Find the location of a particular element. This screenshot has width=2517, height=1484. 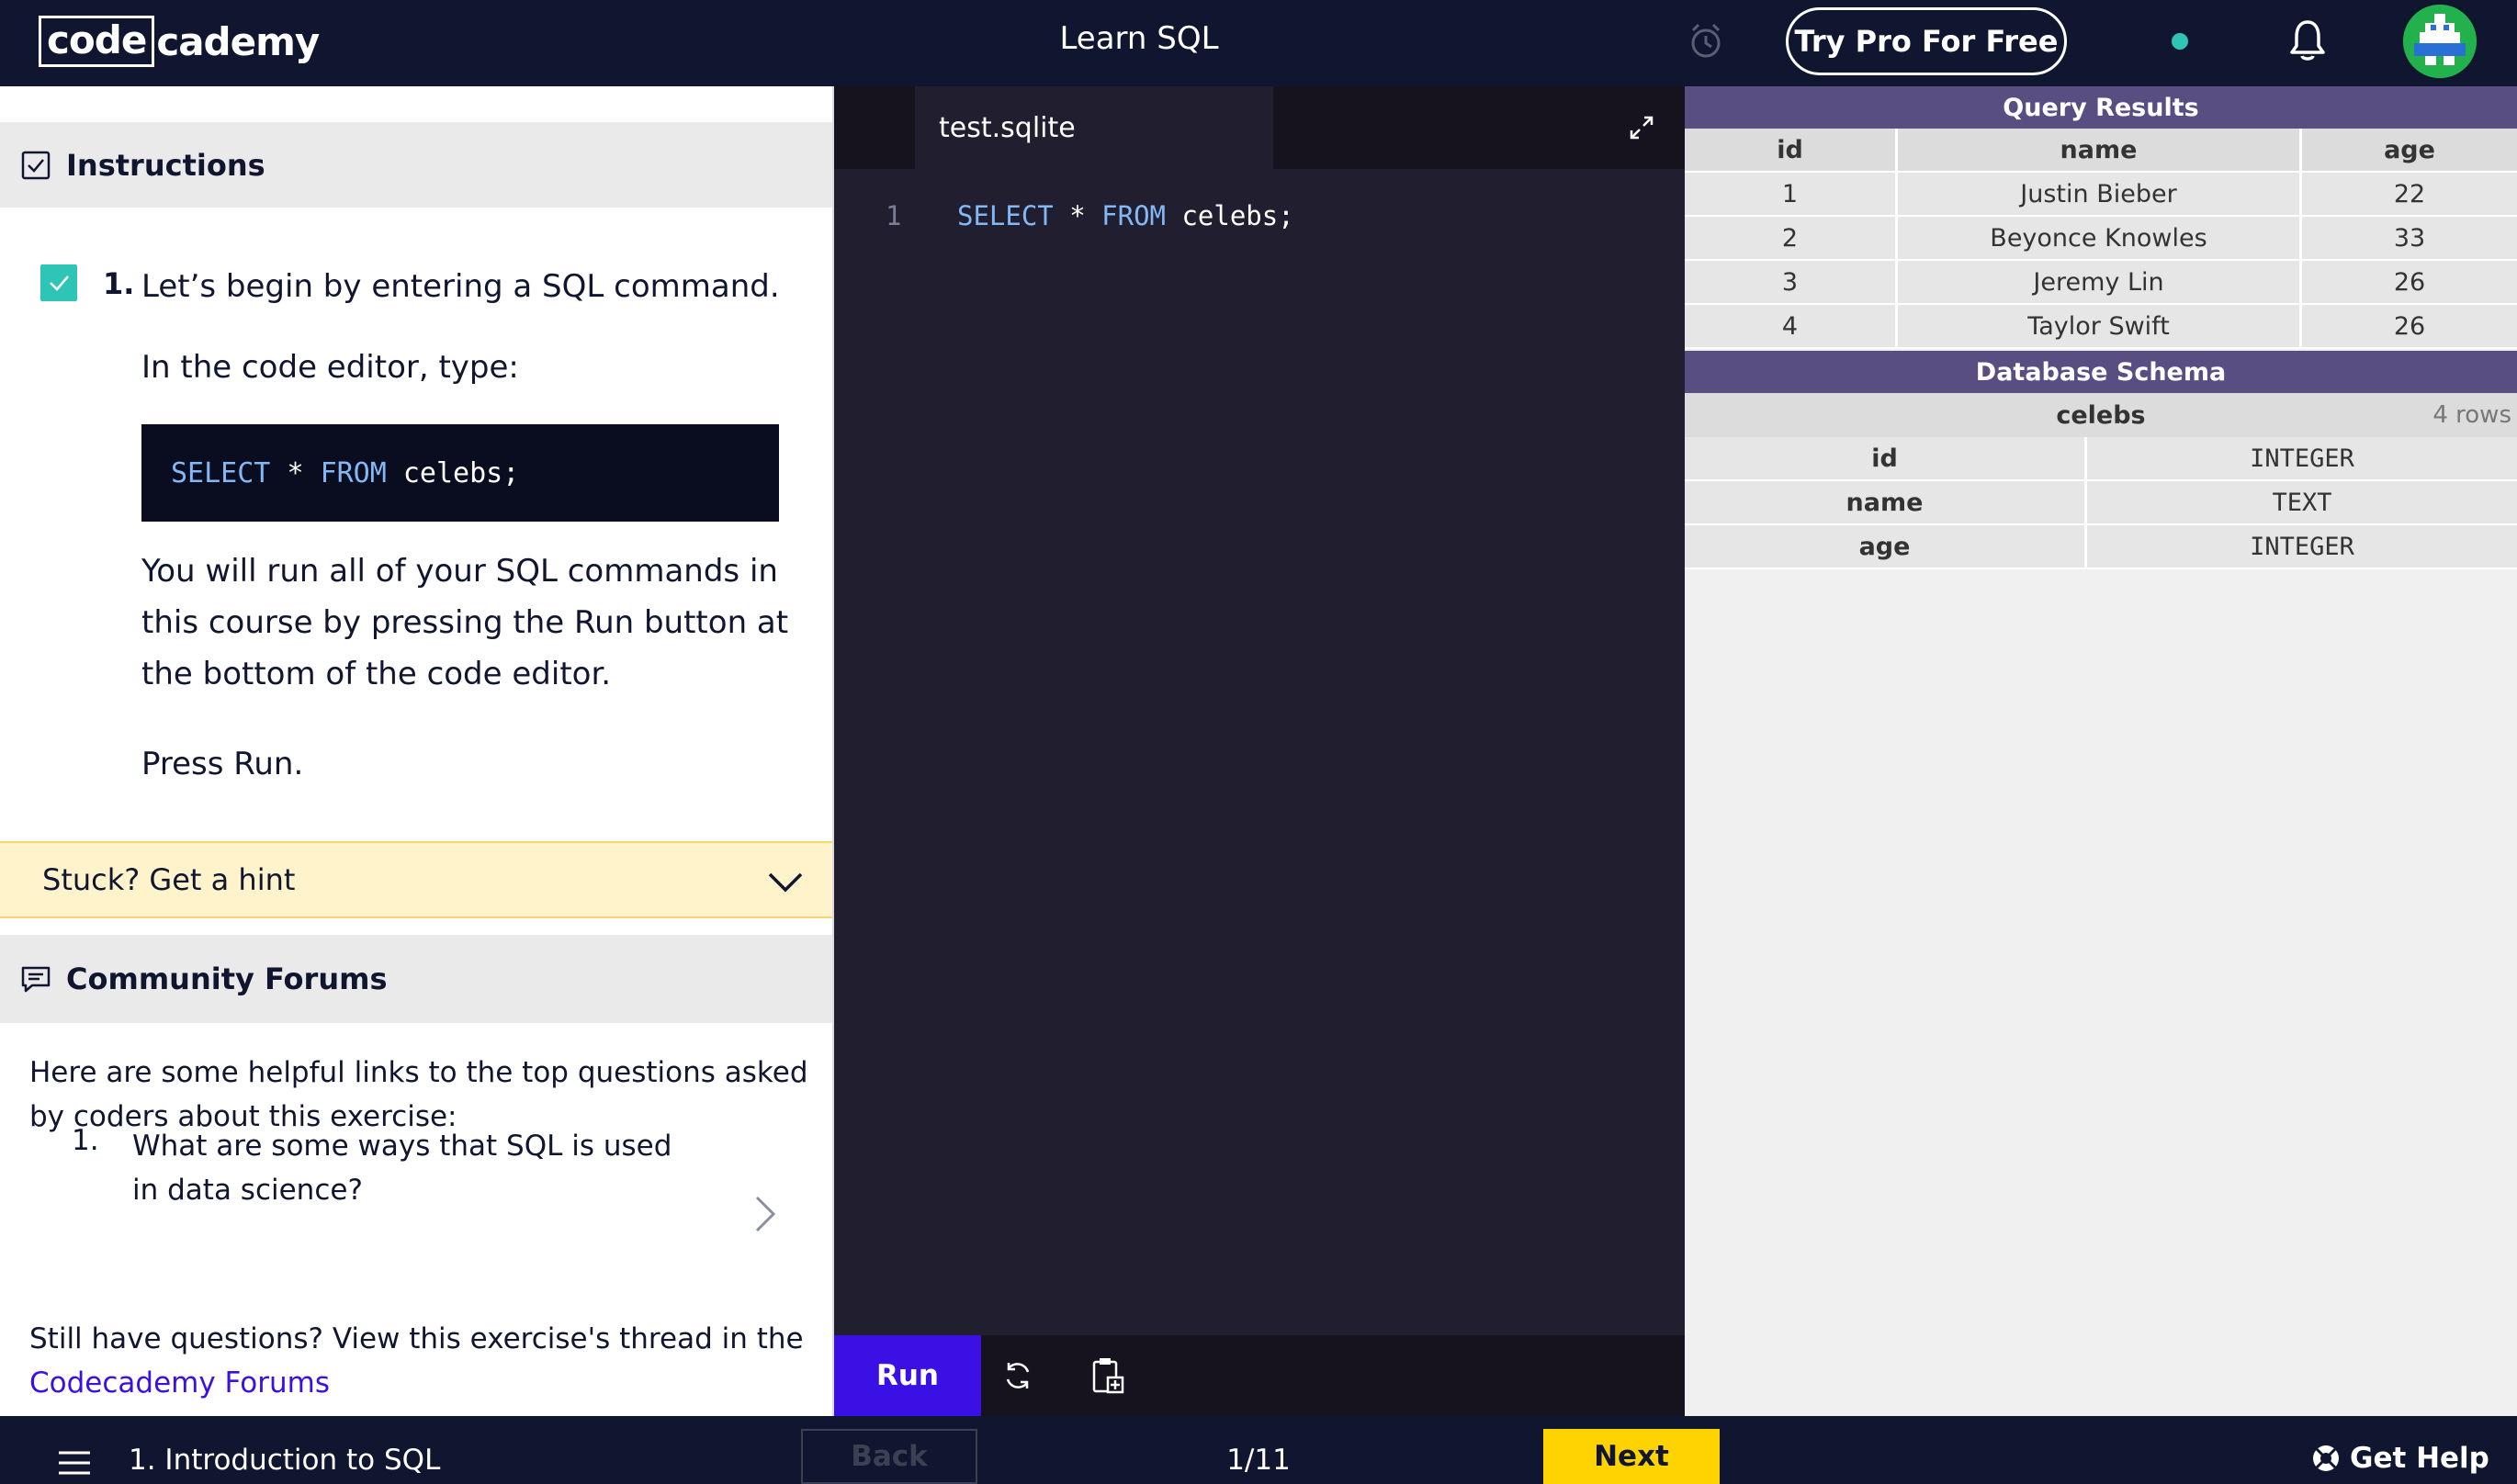

instructions-heading: Instructions is located at coordinates (165, 165).